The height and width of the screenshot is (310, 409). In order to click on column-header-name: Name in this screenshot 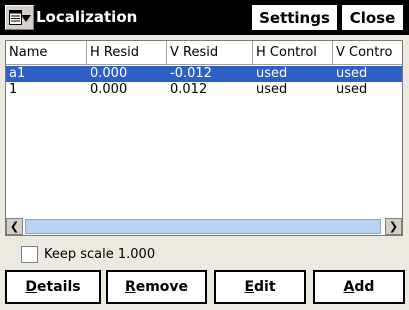, I will do `click(46, 53)`.